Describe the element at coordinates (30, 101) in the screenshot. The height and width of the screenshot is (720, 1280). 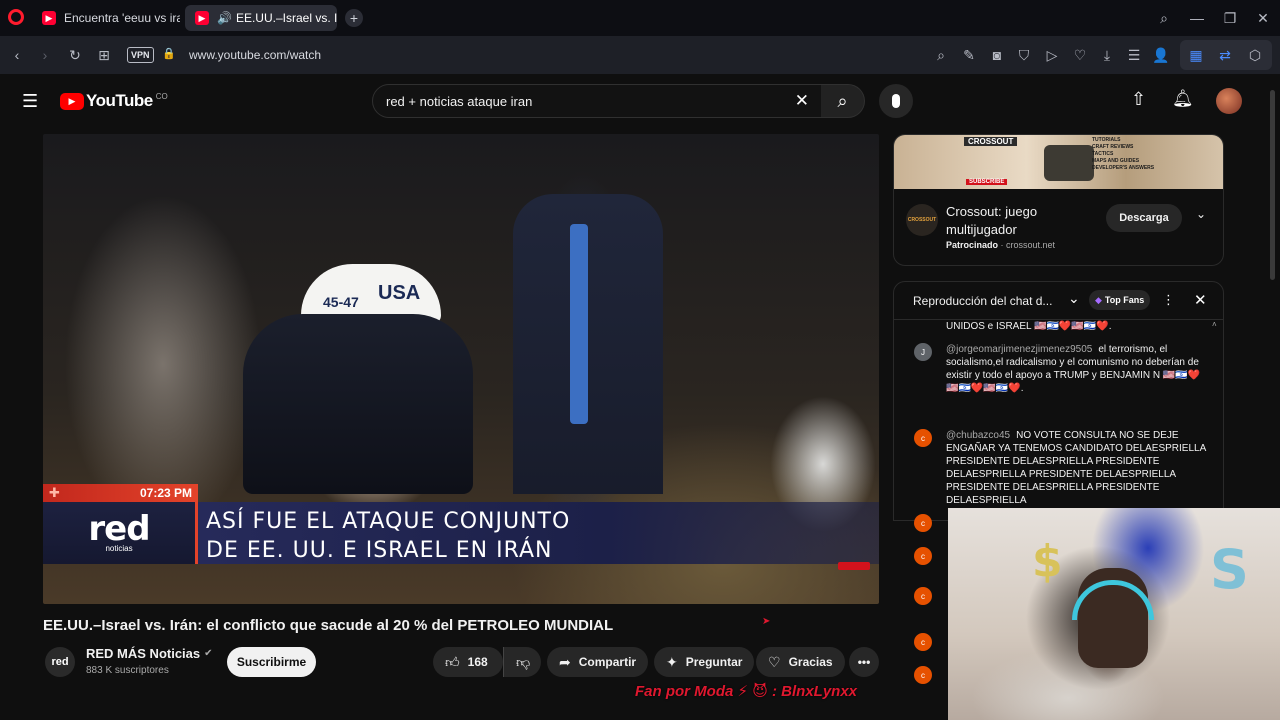
I see `hamburger-menu-icon: ☰` at that location.